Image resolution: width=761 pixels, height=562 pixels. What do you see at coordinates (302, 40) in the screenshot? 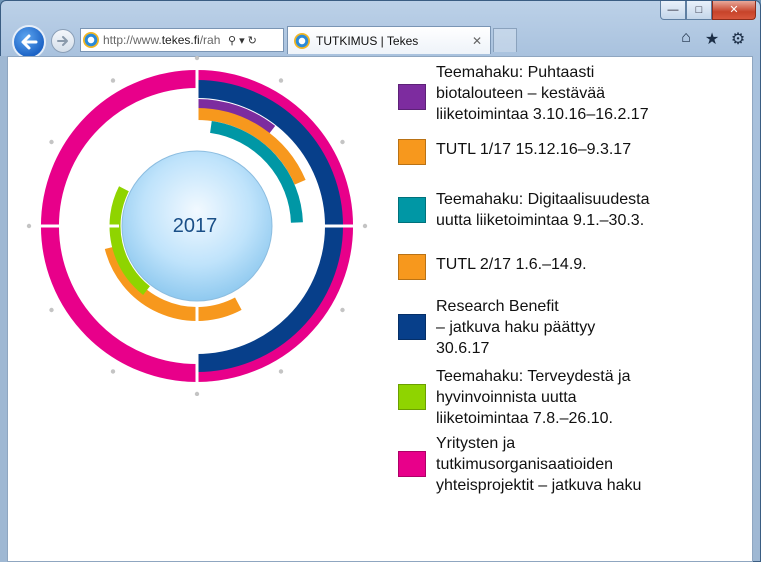
I see `tab-site-icon` at bounding box center [302, 40].